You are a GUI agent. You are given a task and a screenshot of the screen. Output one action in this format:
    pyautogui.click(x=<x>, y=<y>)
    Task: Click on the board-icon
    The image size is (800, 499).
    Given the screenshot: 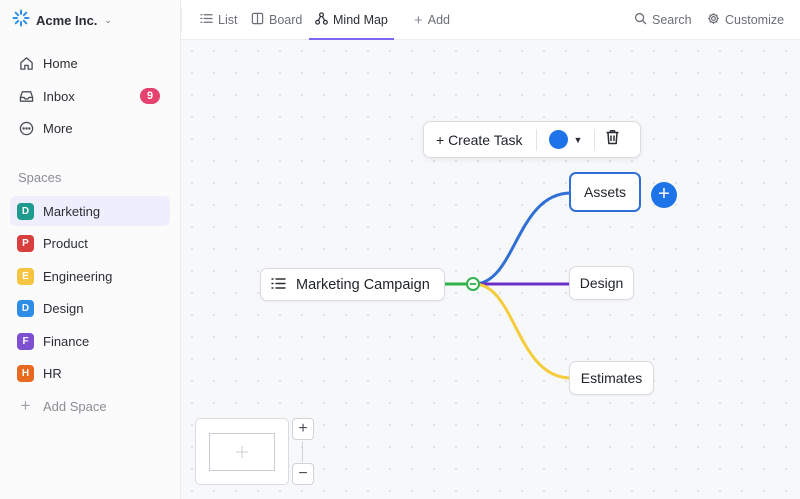 What is the action you would take?
    pyautogui.click(x=257, y=20)
    